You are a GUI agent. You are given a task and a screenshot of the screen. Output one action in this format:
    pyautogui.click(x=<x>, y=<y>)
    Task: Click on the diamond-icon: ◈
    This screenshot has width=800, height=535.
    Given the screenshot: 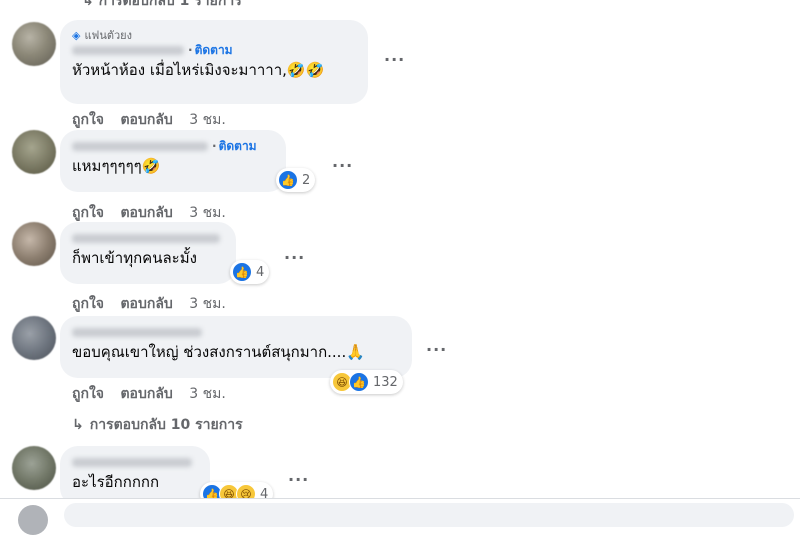 What is the action you would take?
    pyautogui.click(x=76, y=35)
    